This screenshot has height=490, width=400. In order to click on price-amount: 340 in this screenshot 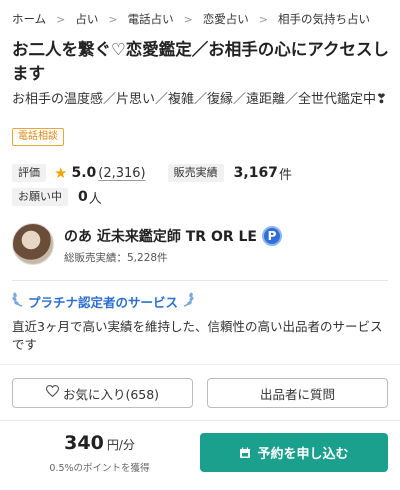, I will do `click(84, 443)`.